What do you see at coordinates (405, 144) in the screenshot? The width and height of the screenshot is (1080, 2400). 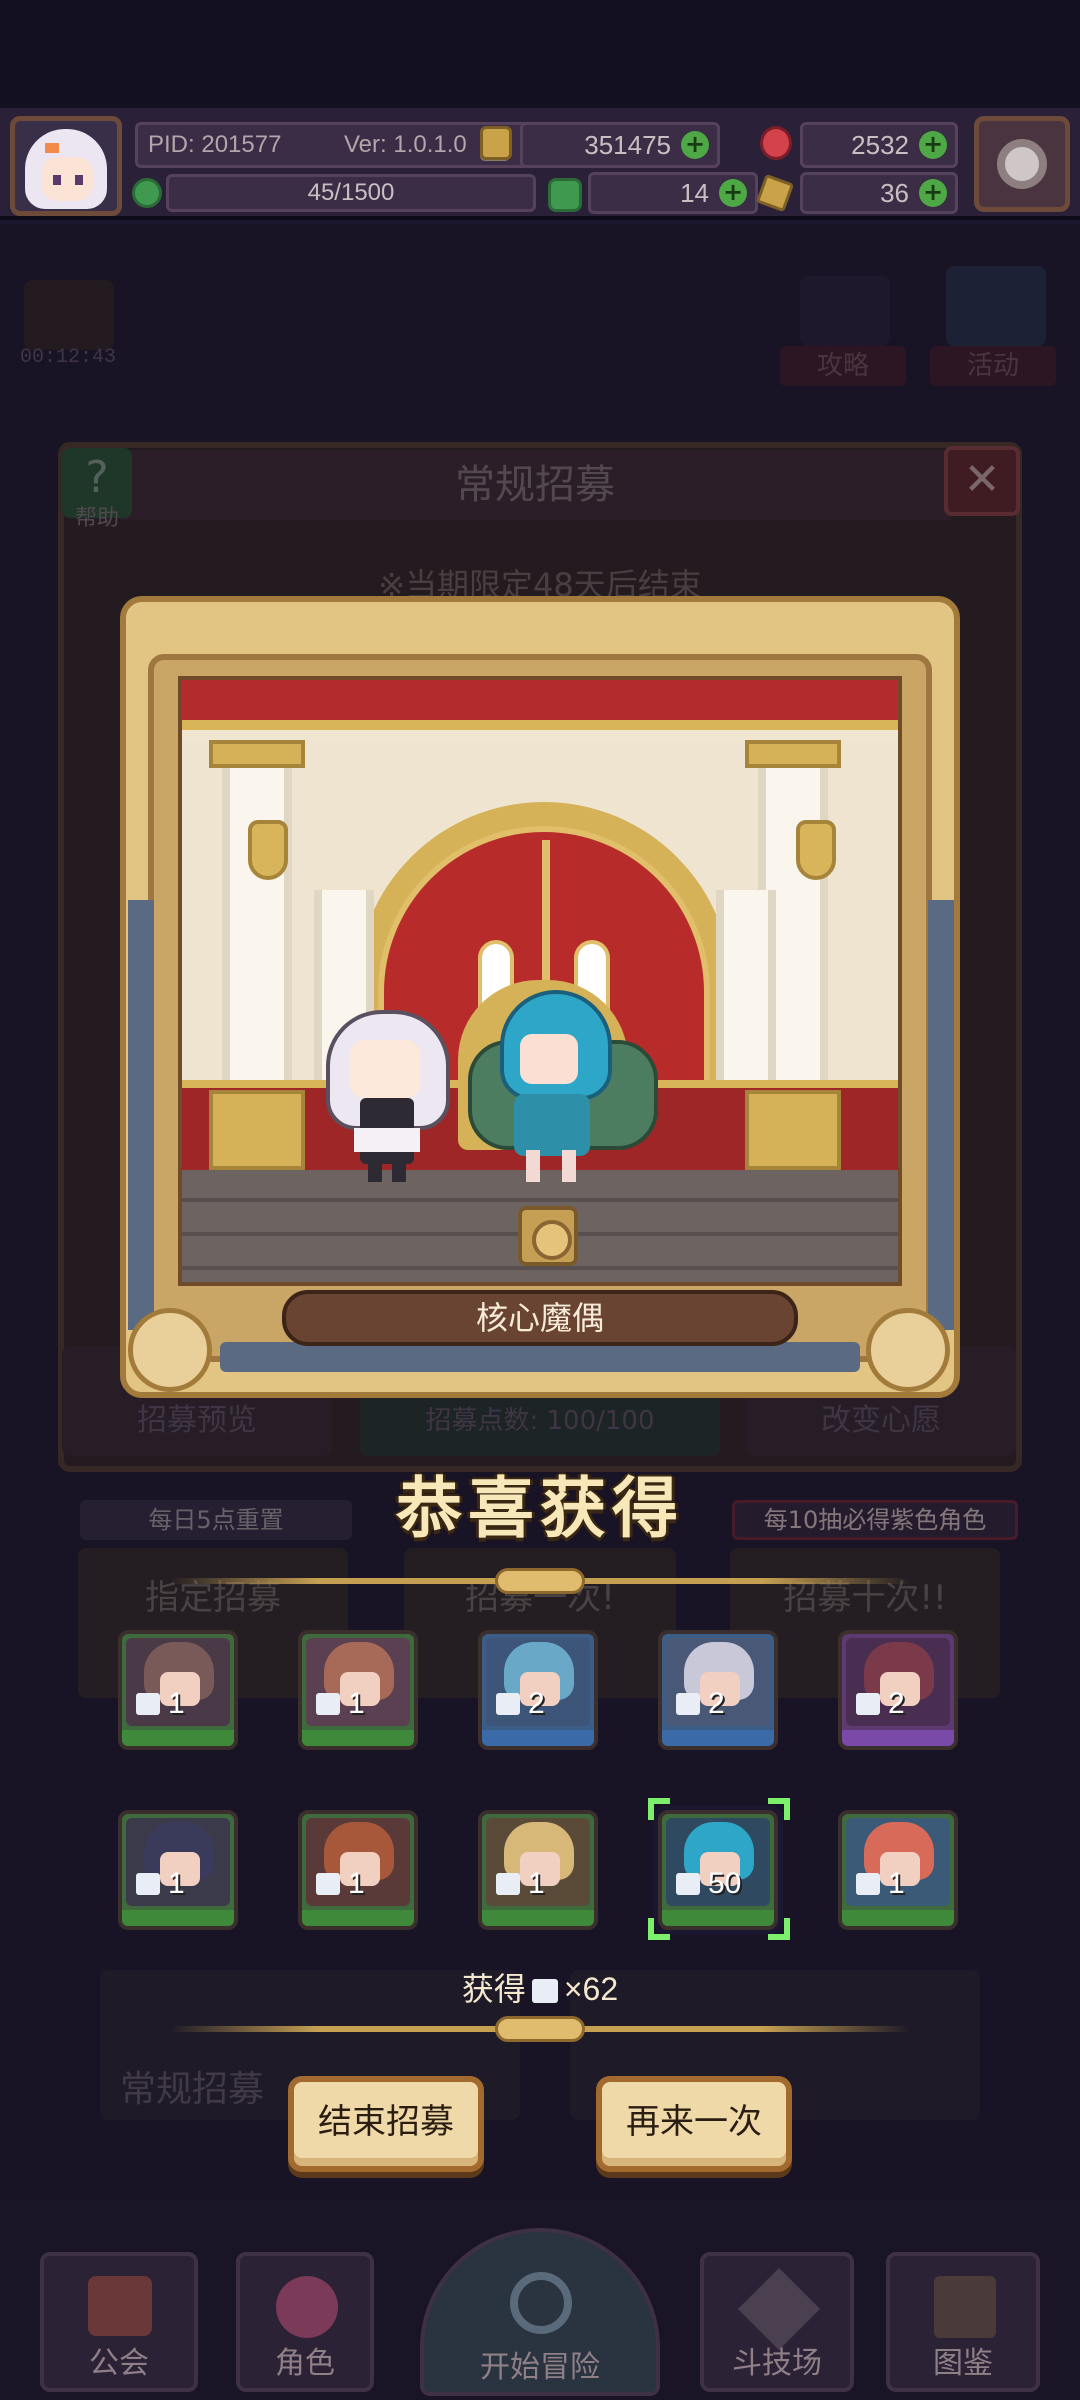 I see `game-version: Ver: 1.0.1.0` at bounding box center [405, 144].